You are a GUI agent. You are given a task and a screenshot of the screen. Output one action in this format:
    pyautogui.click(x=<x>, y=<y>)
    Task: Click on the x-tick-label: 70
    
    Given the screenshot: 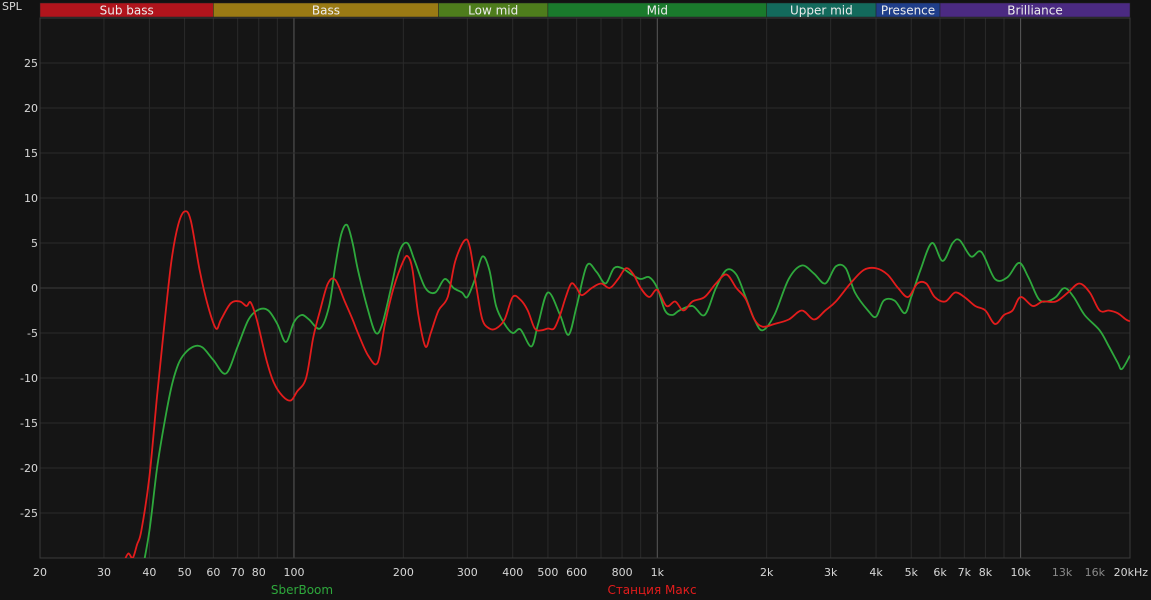 What is the action you would take?
    pyautogui.click(x=238, y=572)
    